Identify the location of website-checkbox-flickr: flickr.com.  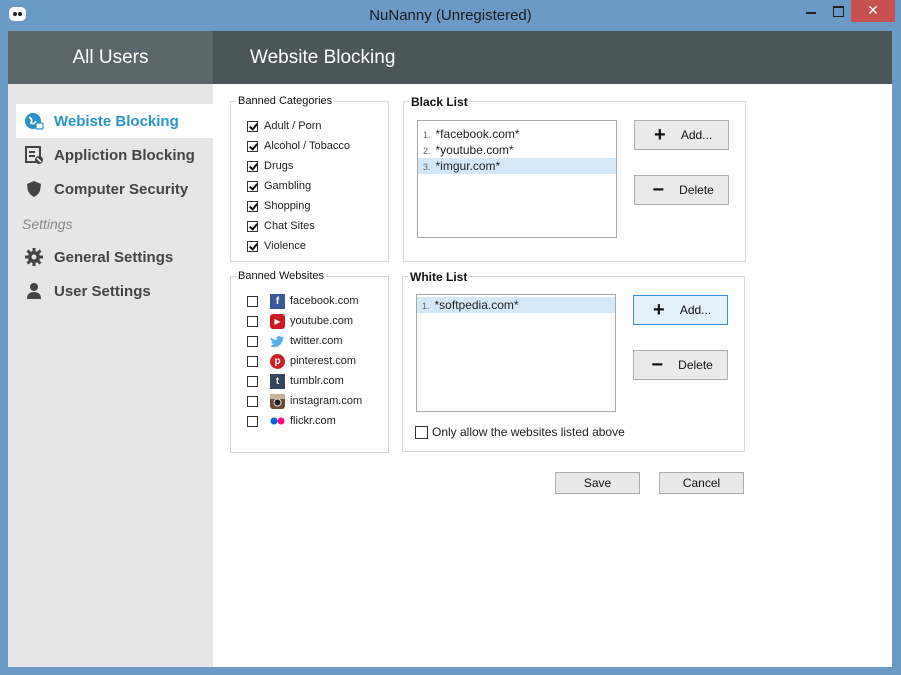
(291, 421).